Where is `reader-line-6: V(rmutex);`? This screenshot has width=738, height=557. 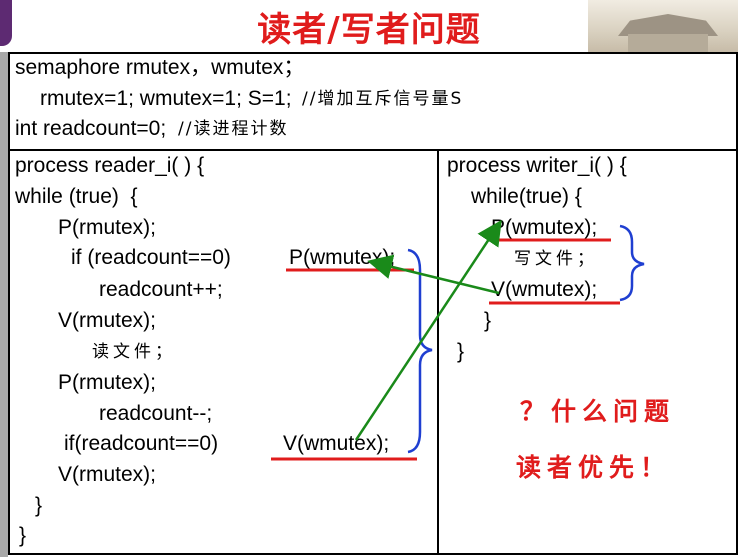
reader-line-6: V(rmutex); is located at coordinates (107, 320).